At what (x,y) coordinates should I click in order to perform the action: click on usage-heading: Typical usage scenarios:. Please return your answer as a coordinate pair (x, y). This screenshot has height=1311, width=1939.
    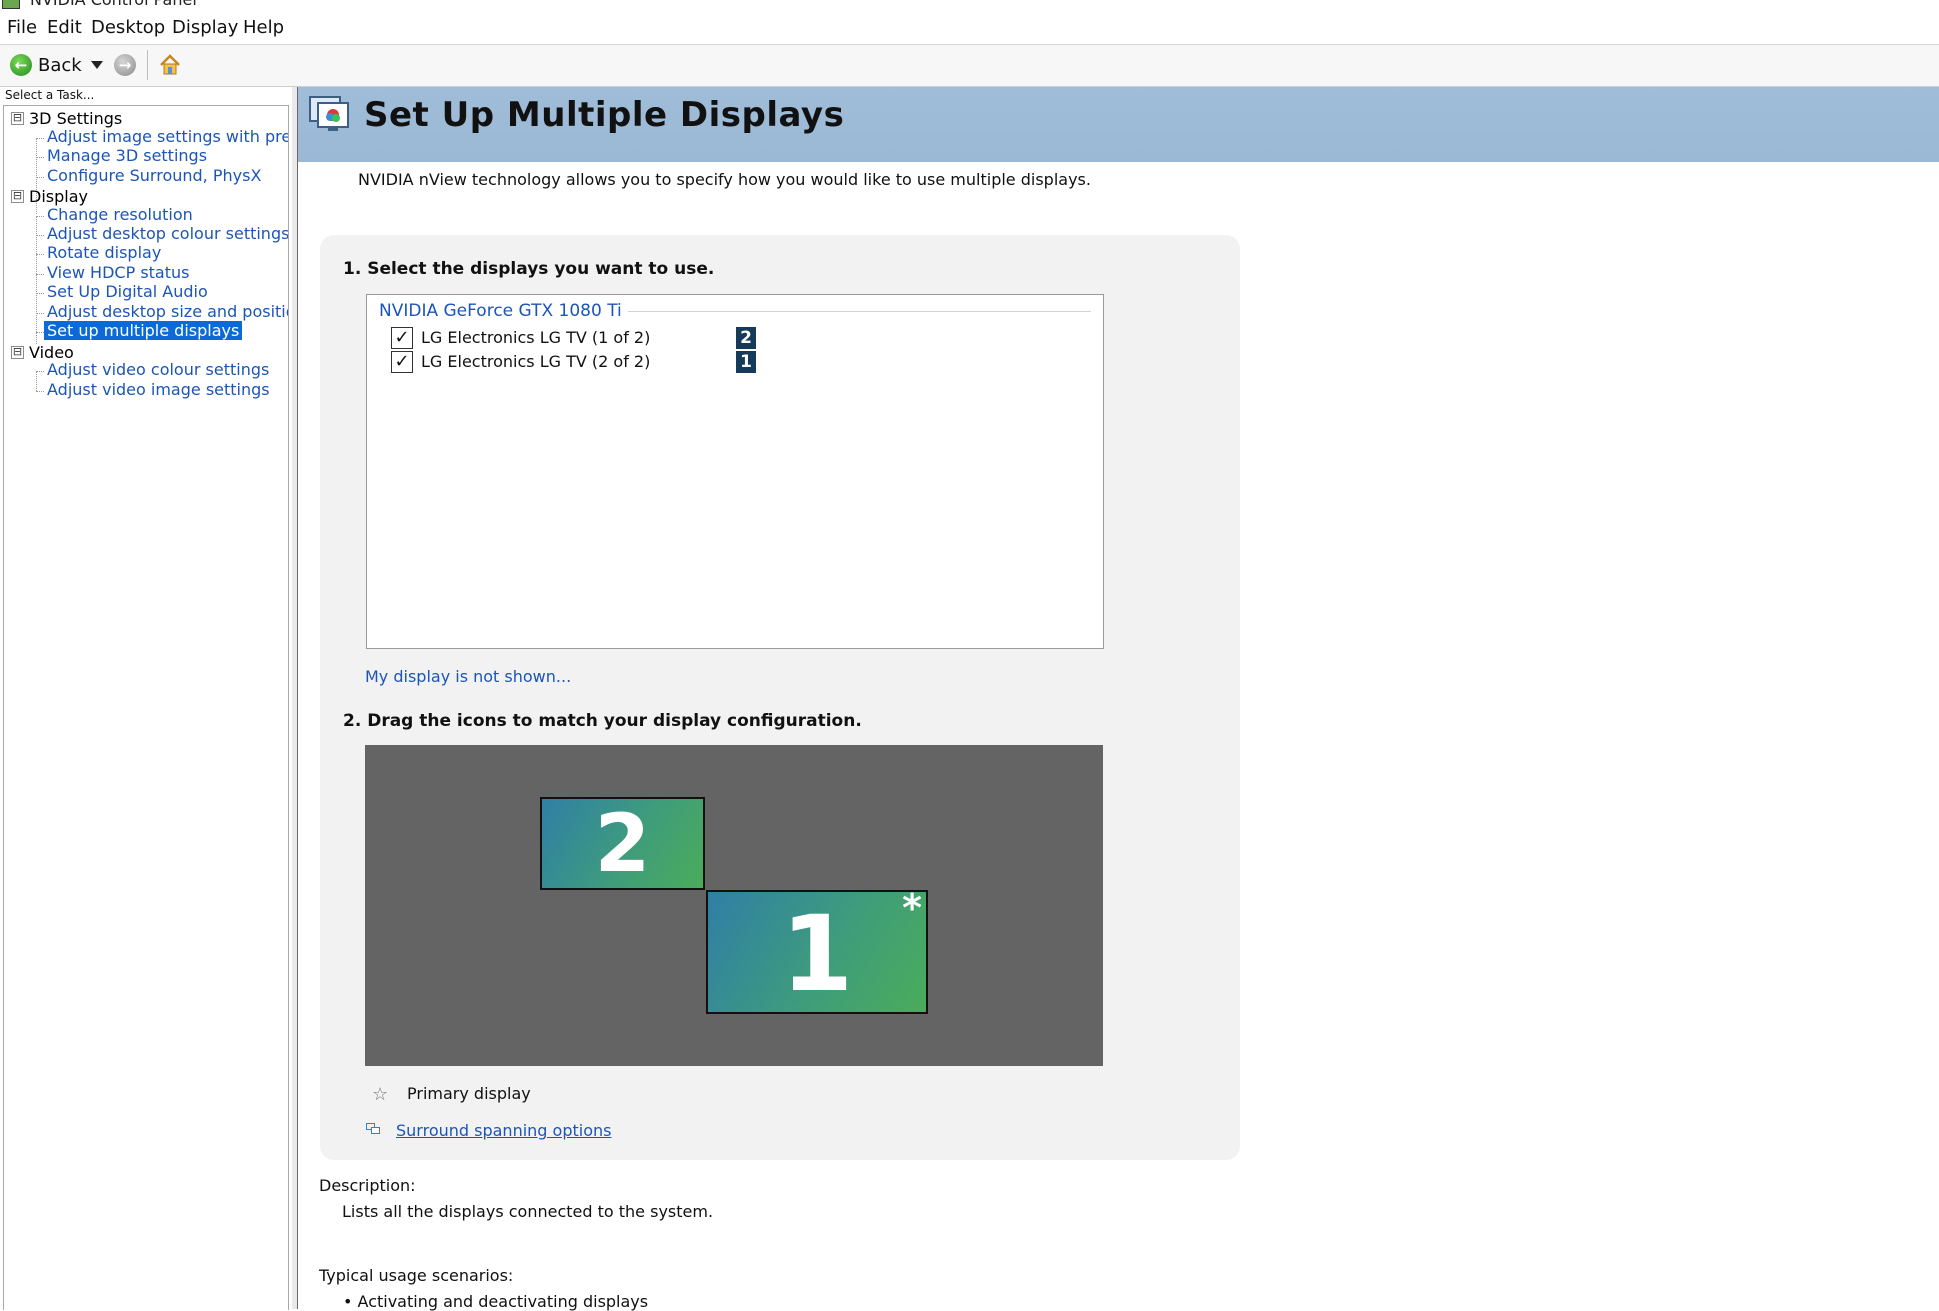
    Looking at the image, I should click on (416, 1275).